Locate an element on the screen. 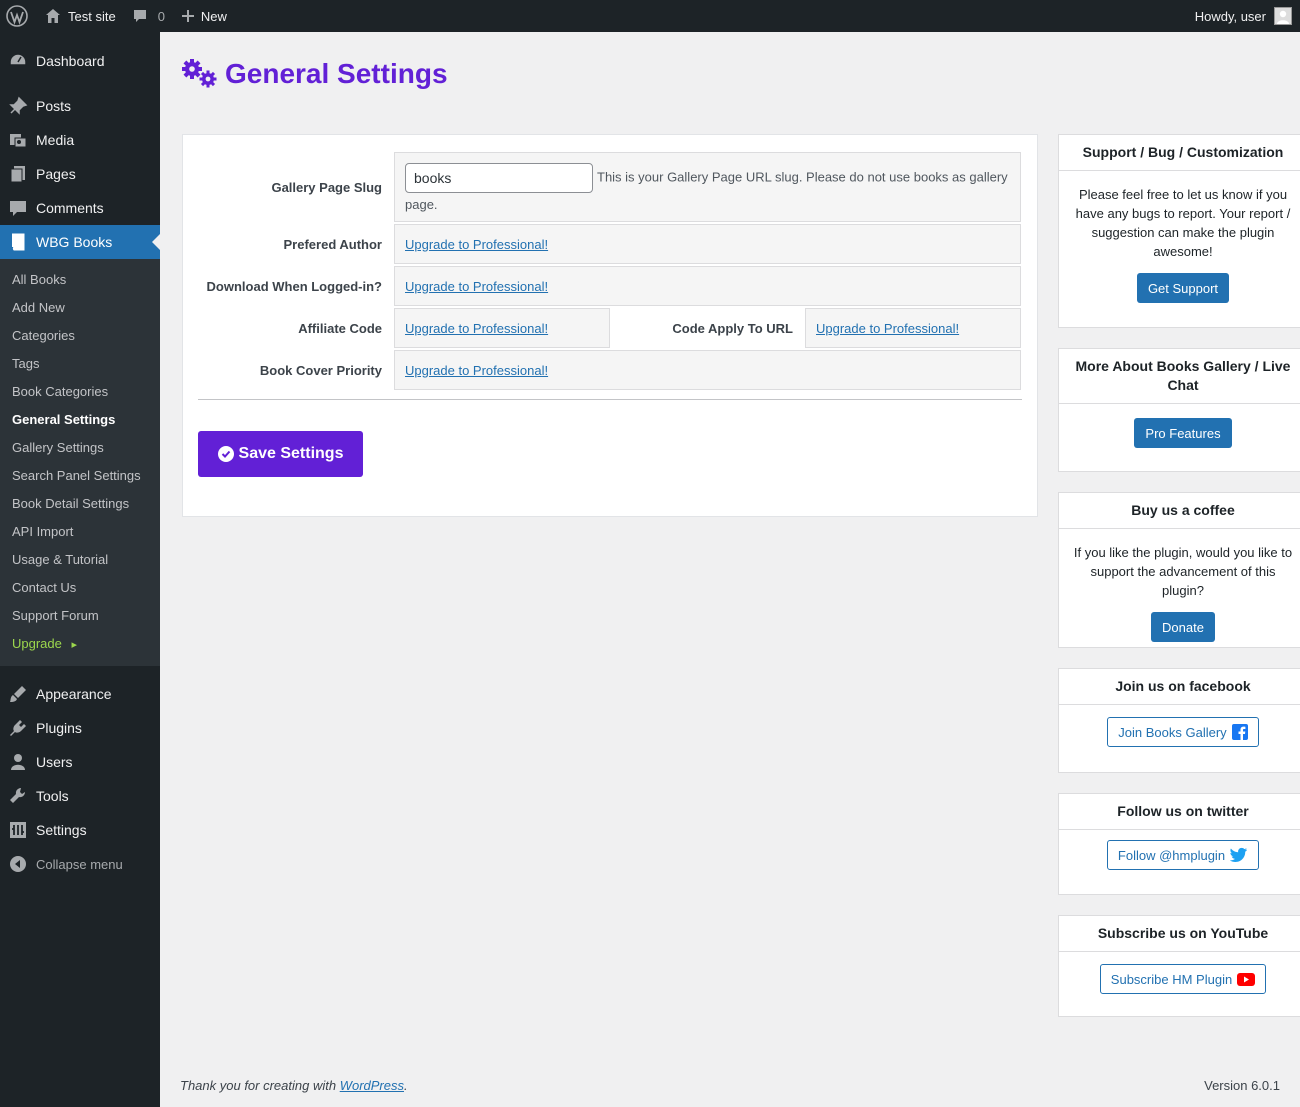 The width and height of the screenshot is (1300, 1107). wrench-icon is located at coordinates (18, 796).